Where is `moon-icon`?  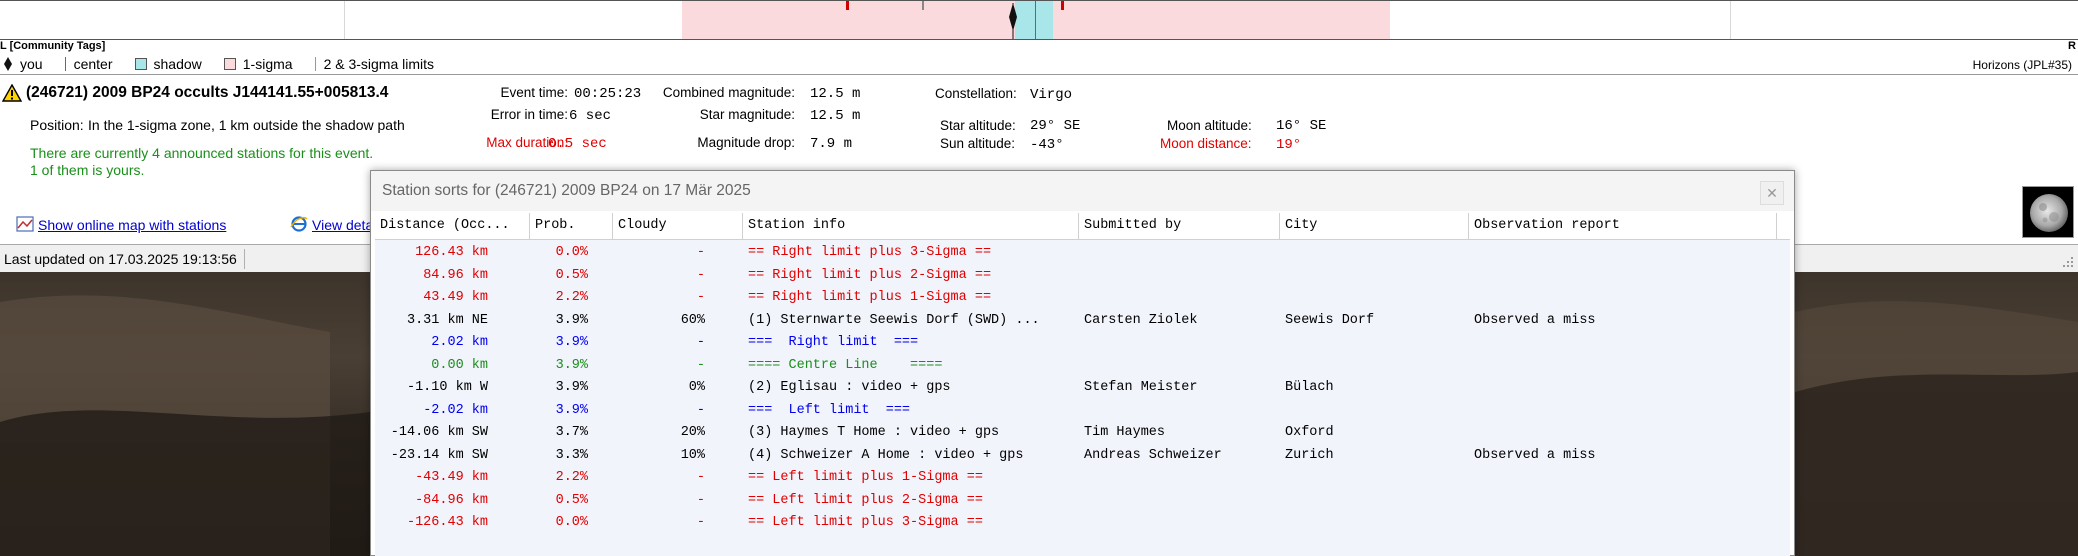
moon-icon is located at coordinates (2048, 212).